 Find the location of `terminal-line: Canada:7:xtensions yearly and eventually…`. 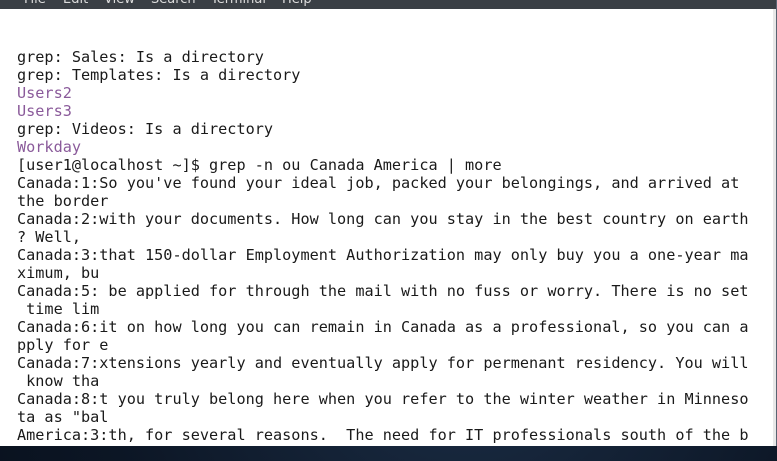

terminal-line: Canada:7:xtensions yearly and eventually… is located at coordinates (383, 363).